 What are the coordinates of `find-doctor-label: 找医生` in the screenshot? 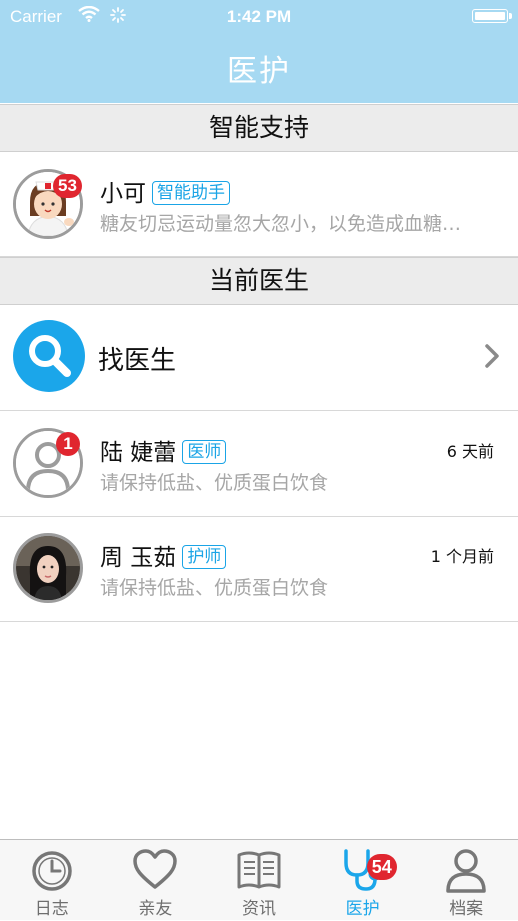 It's located at (137, 361).